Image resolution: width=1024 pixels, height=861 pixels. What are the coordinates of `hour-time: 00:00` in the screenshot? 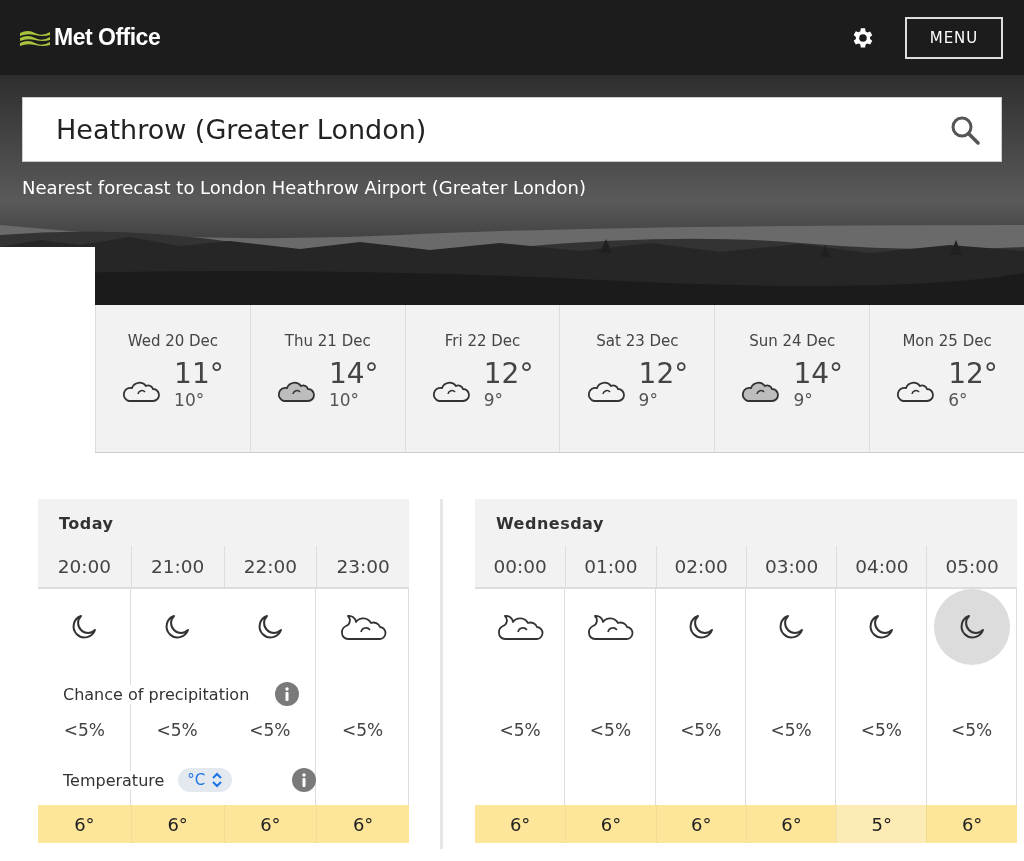 It's located at (520, 567).